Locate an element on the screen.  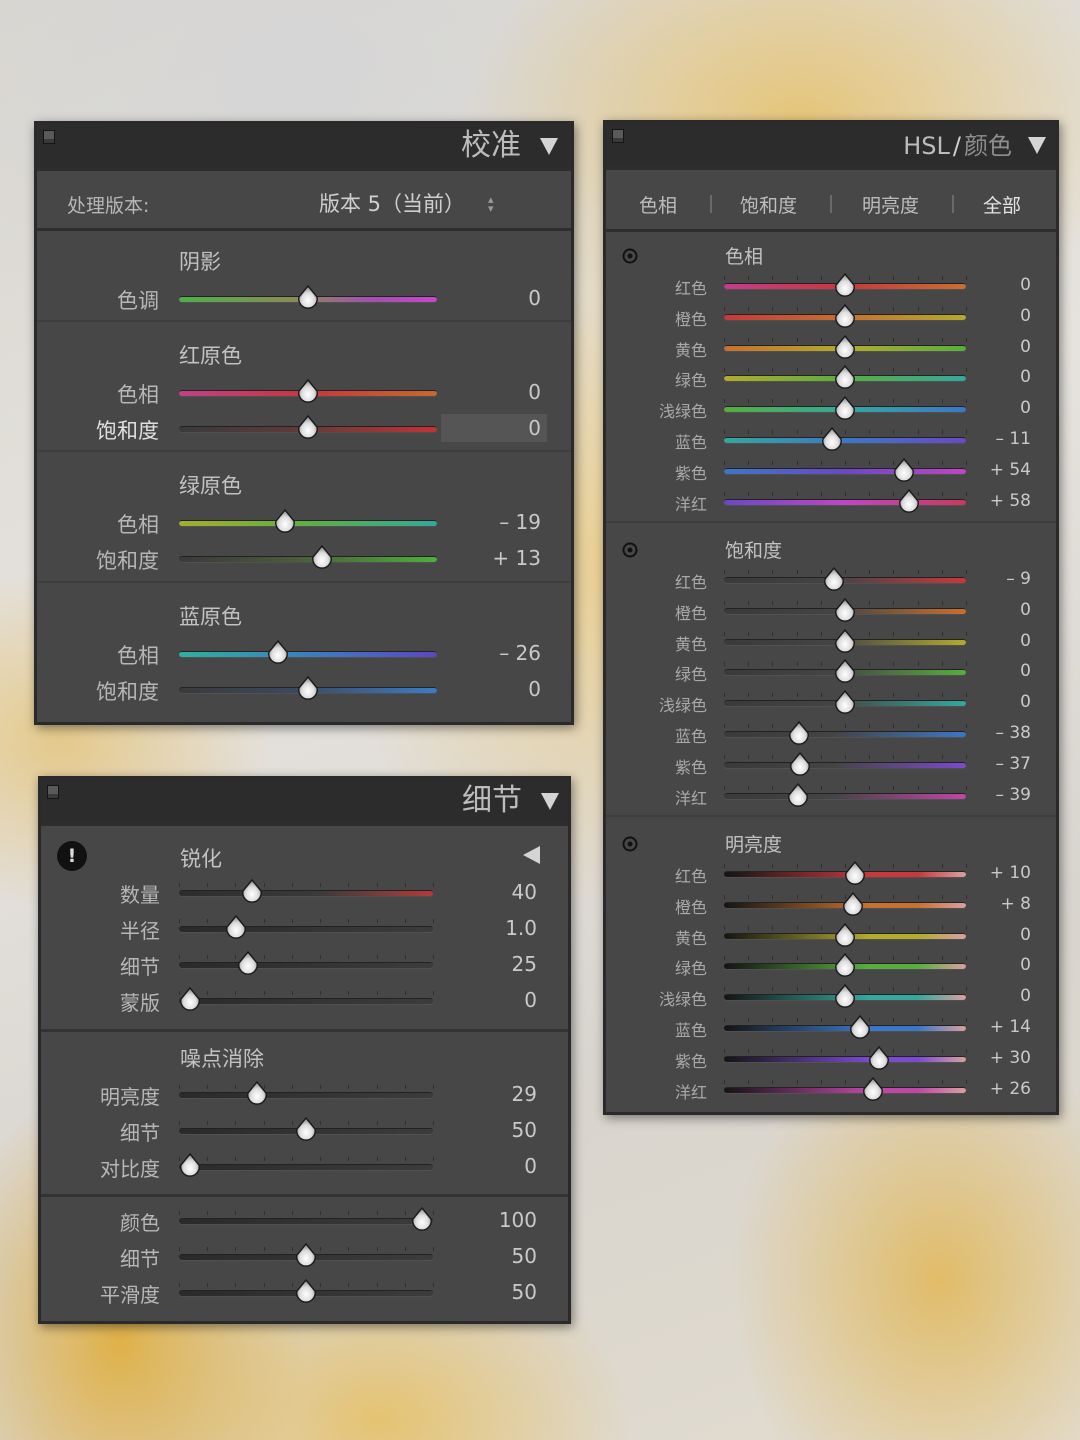
tab-saturation: 饱和度 is located at coordinates (768, 204).